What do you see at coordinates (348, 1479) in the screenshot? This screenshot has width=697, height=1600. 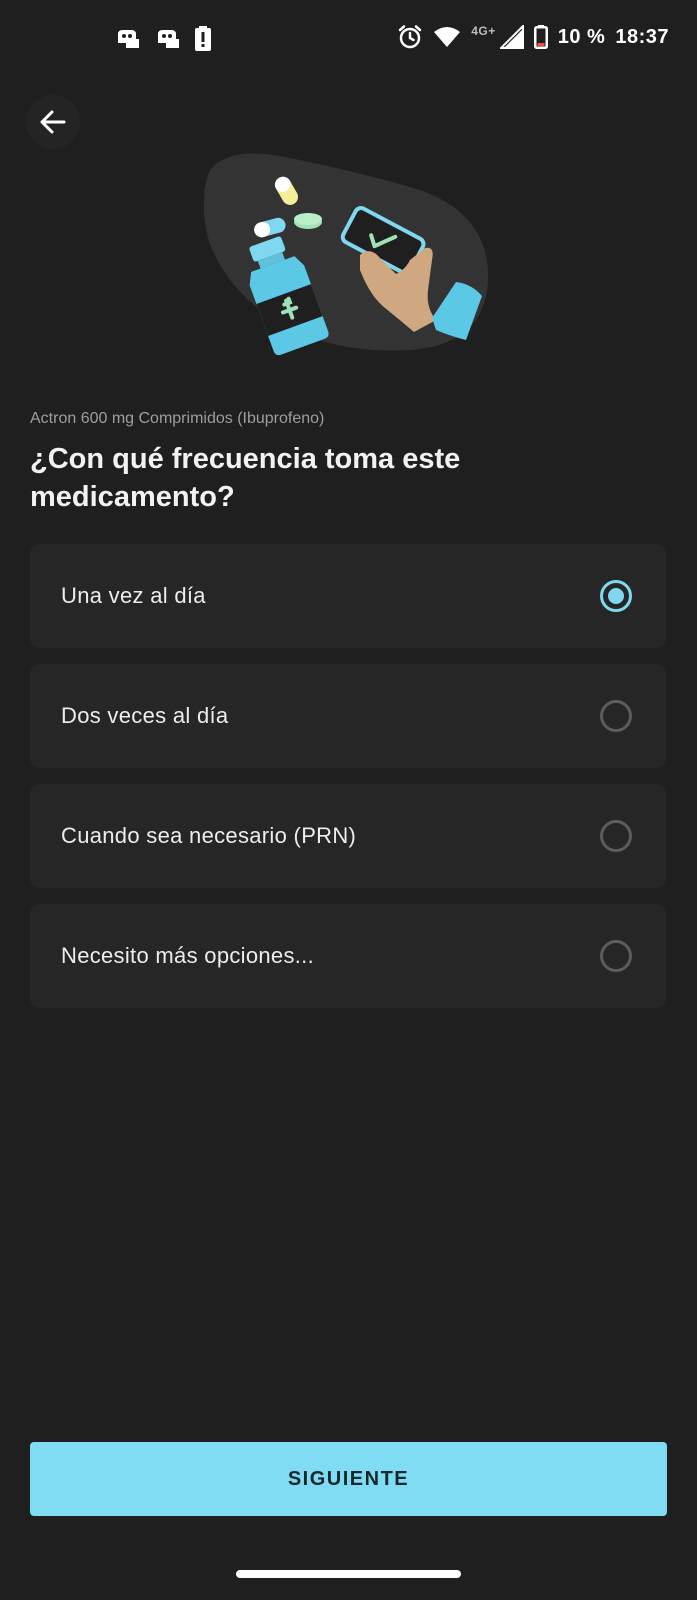 I see `next-button: SIGUIENTE` at bounding box center [348, 1479].